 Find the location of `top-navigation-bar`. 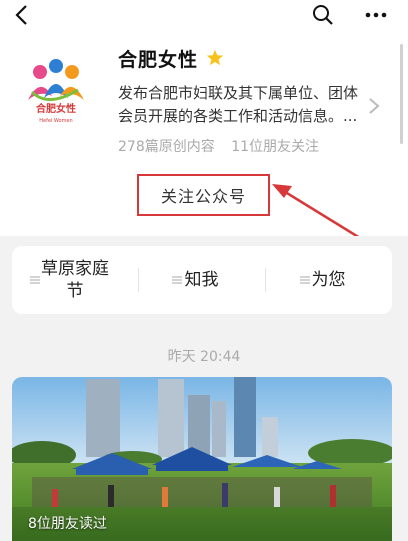

top-navigation-bar is located at coordinates (204, 16).